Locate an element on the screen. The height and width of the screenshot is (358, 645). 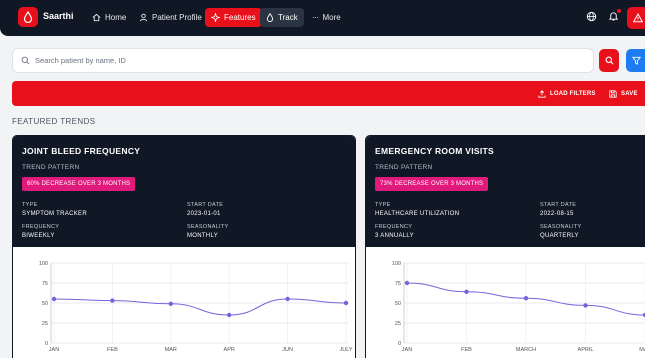
nav-more-label: More is located at coordinates (331, 17).